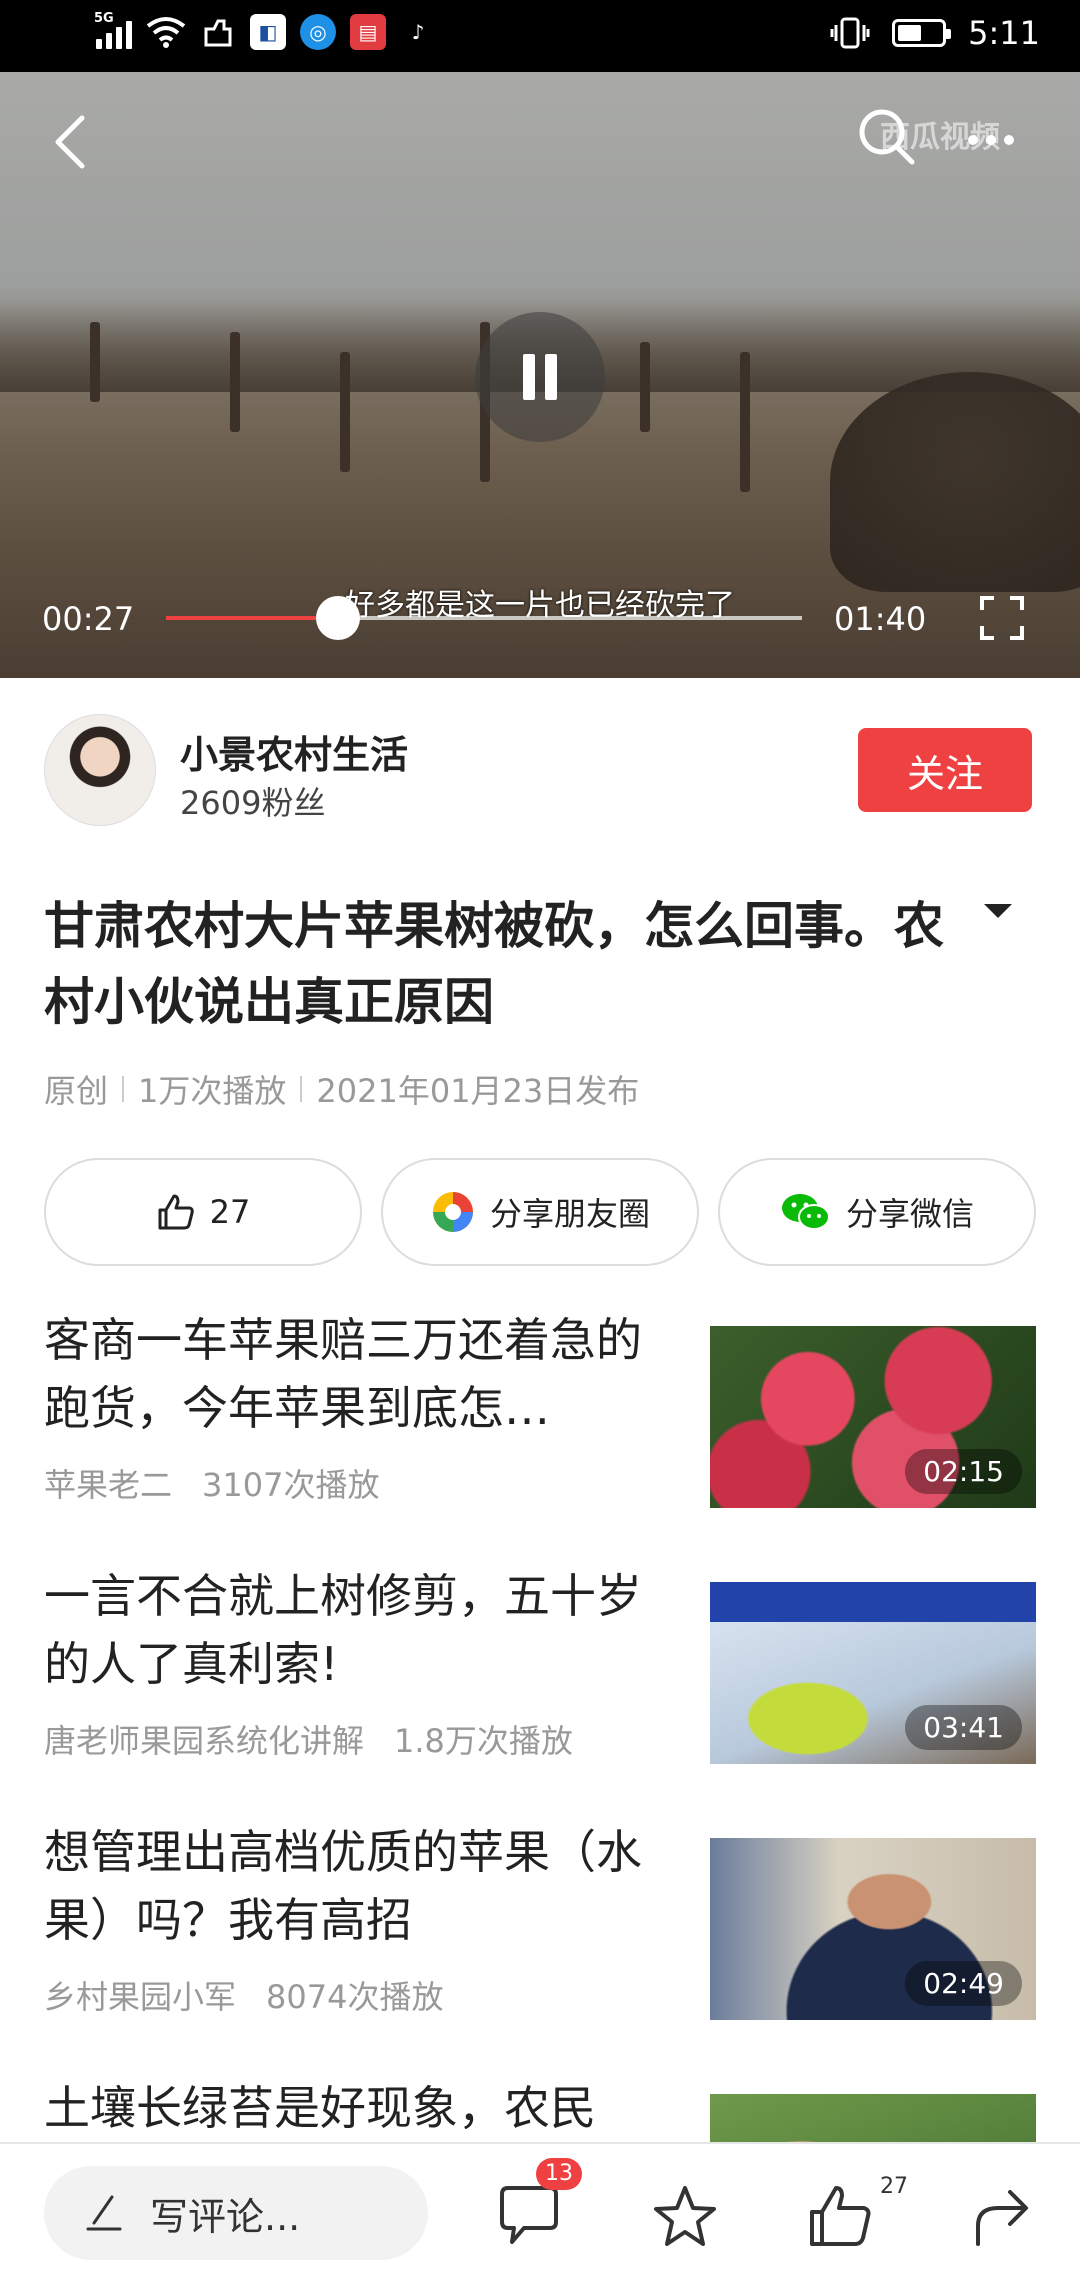 The image size is (1080, 2280). What do you see at coordinates (320, 2108) in the screenshot?
I see `item-title: 土壤长绿苔是好现象，农民` at bounding box center [320, 2108].